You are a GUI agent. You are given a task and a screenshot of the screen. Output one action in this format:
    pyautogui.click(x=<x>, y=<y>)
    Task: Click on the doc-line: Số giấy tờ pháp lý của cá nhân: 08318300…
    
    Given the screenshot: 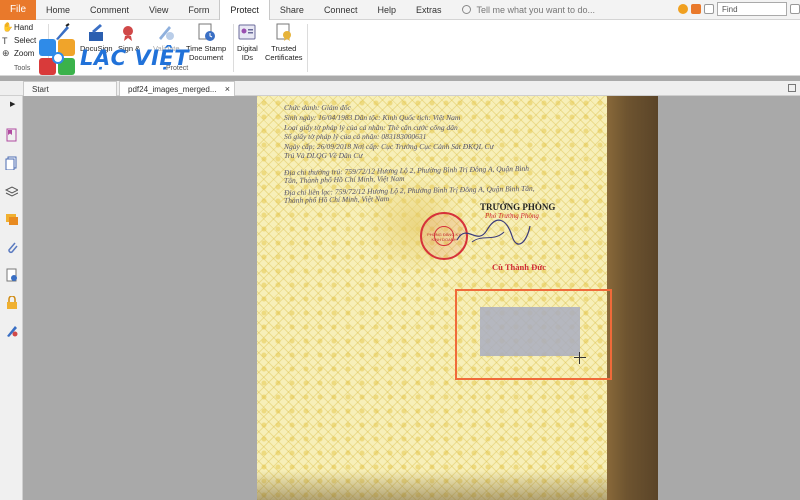 What is the action you would take?
    pyautogui.click(x=355, y=136)
    